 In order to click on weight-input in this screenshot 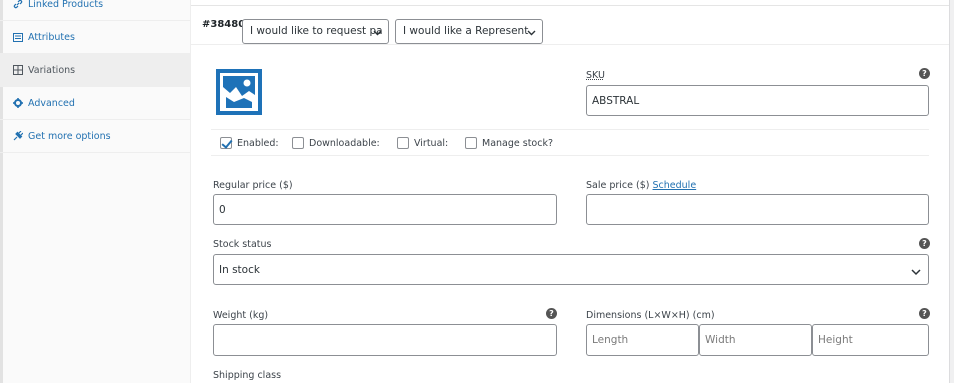, I will do `click(385, 340)`.